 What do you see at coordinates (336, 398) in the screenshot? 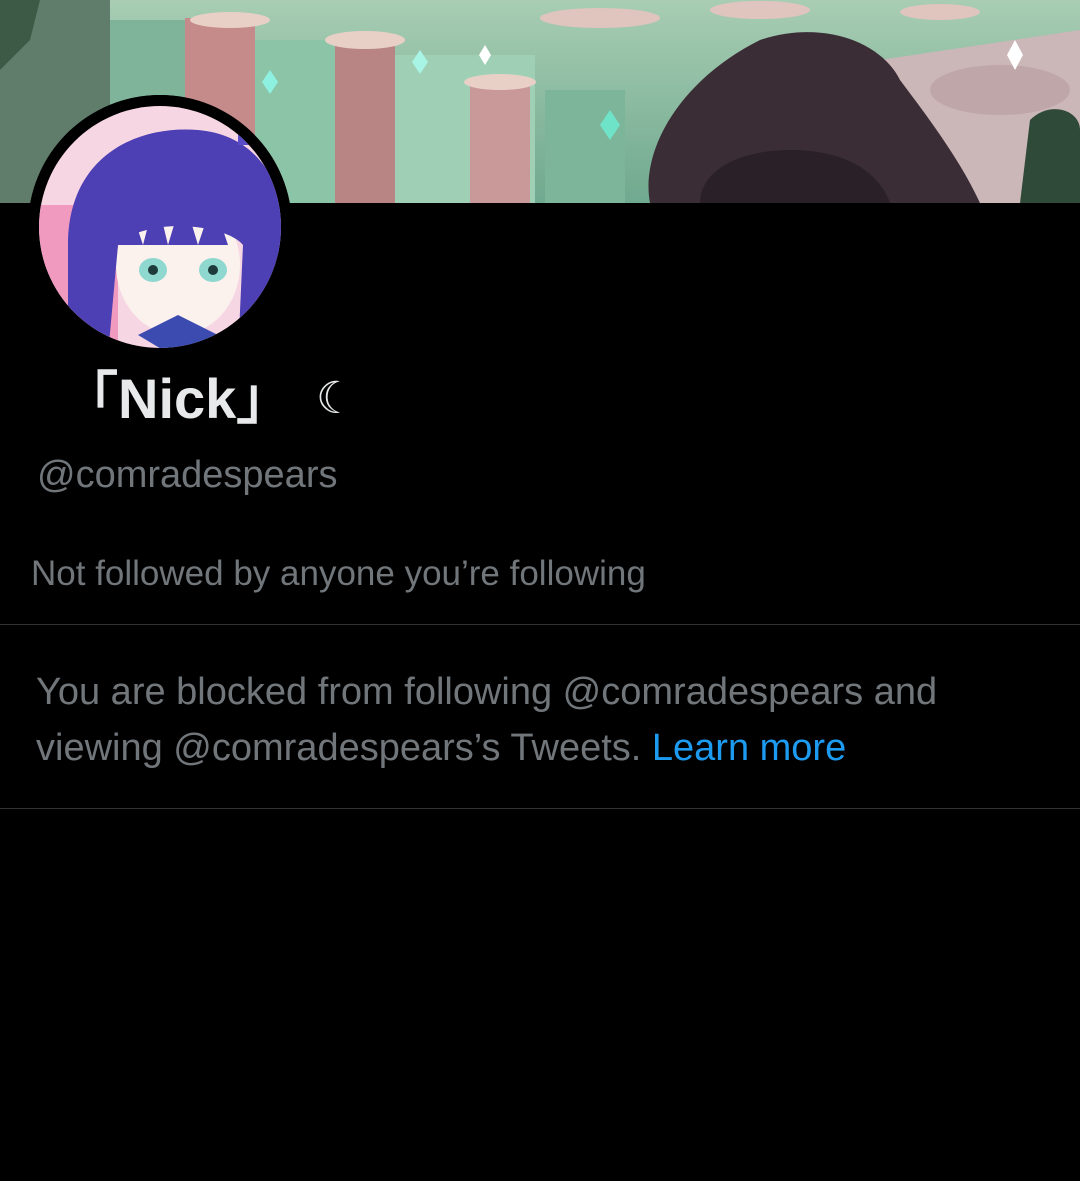
I see `moon-emoji-icon: ☾` at bounding box center [336, 398].